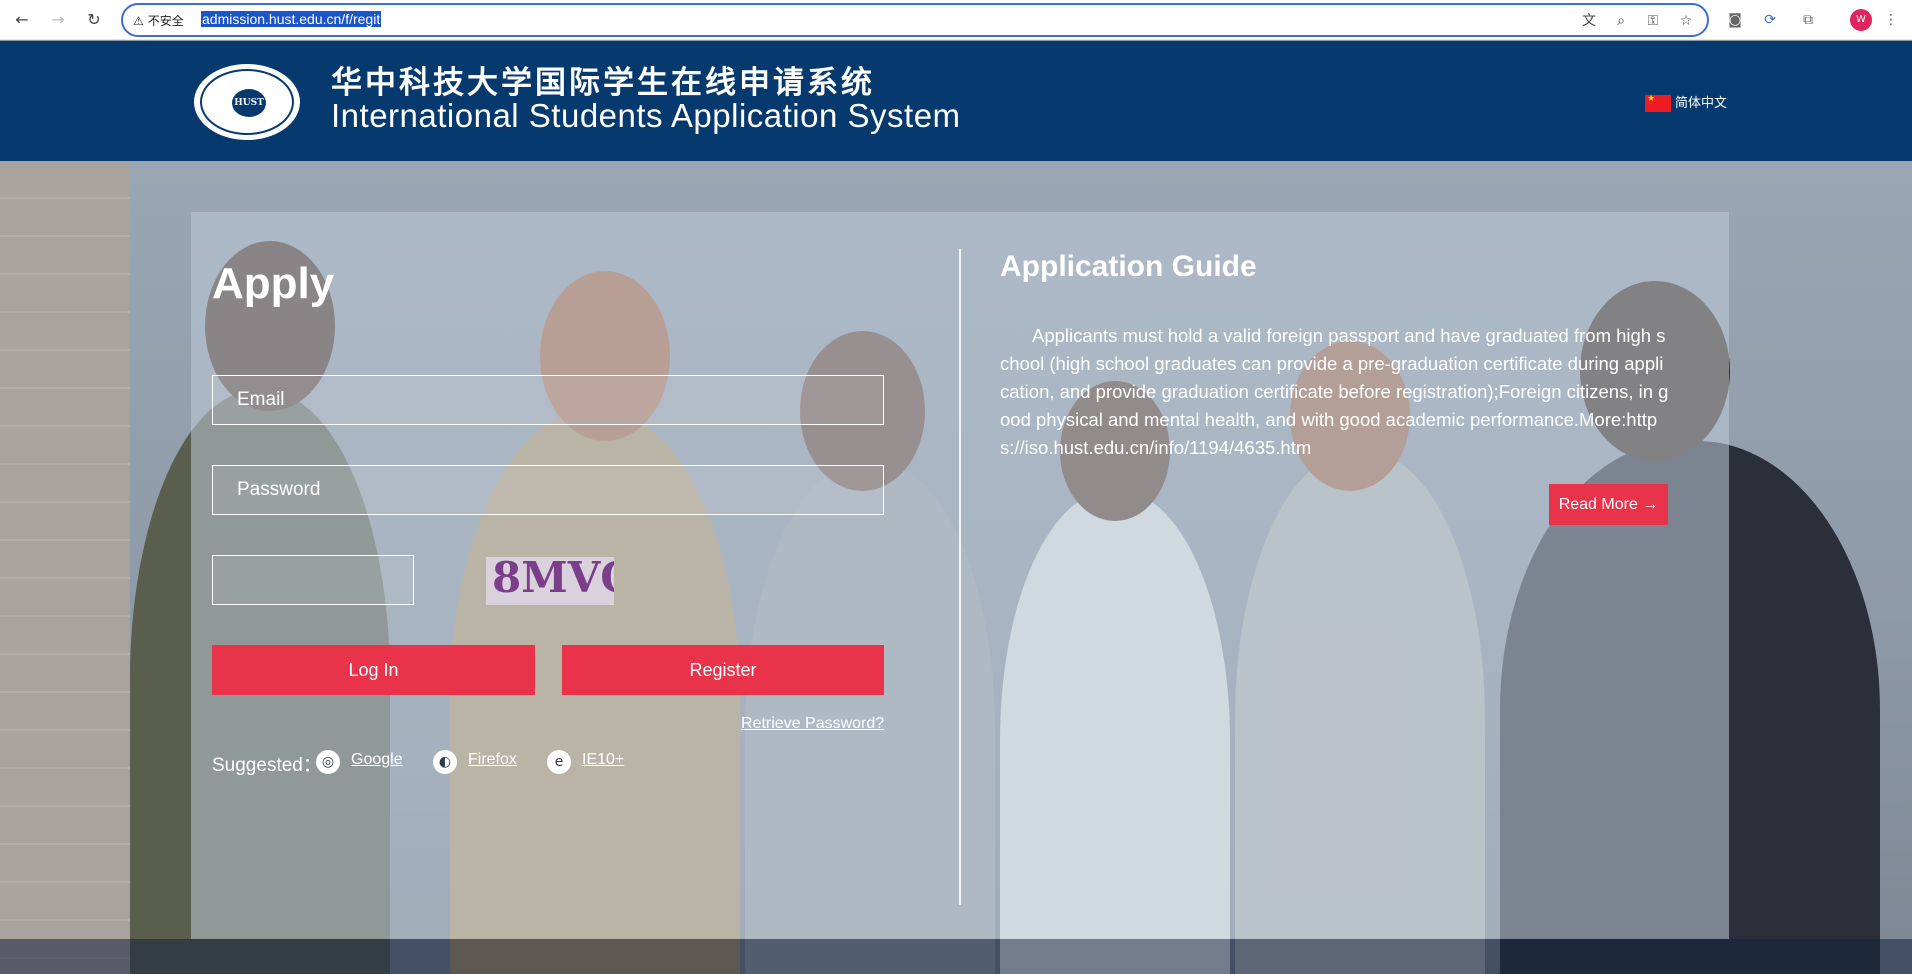  Describe the element at coordinates (1861, 20) in the screenshot. I see `profile-avatar: W` at that location.